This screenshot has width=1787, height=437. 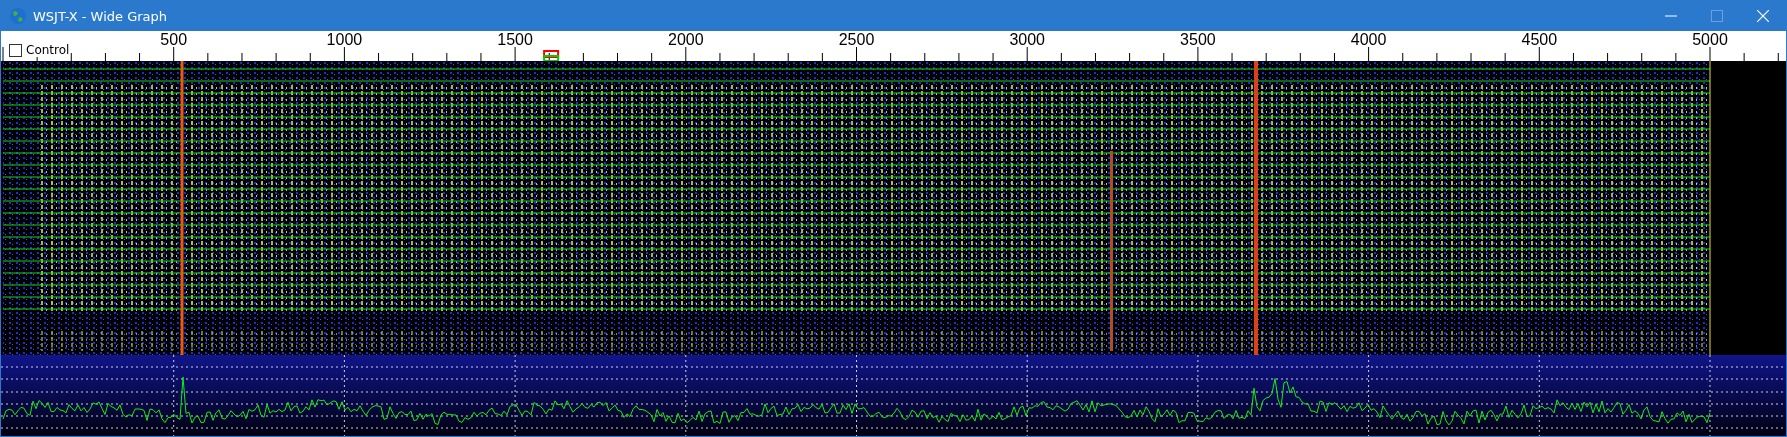 I want to click on frequency-marker, so click(x=551, y=55).